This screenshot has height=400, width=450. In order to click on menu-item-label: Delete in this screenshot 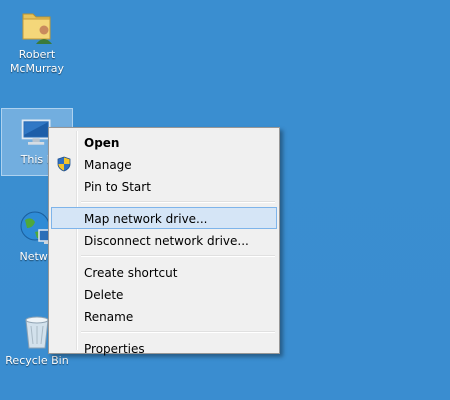, I will do `click(104, 295)`.